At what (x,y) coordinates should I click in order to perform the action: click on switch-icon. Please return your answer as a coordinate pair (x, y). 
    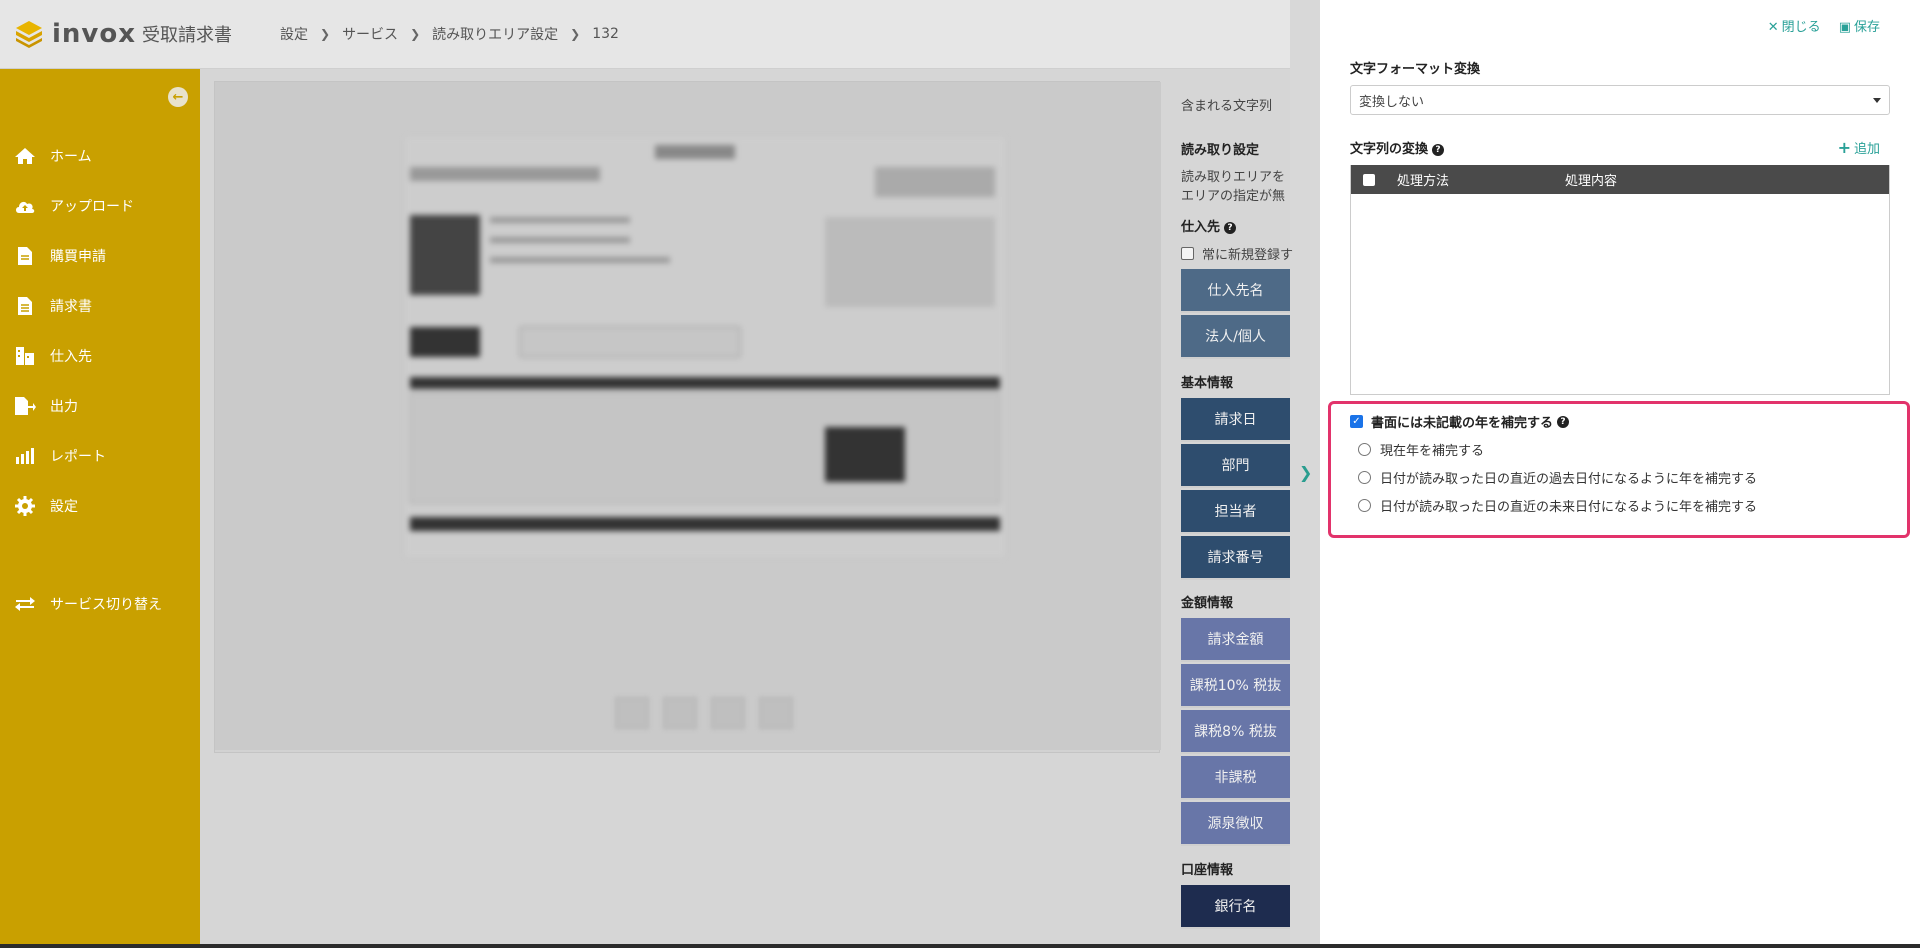
    Looking at the image, I should click on (25, 604).